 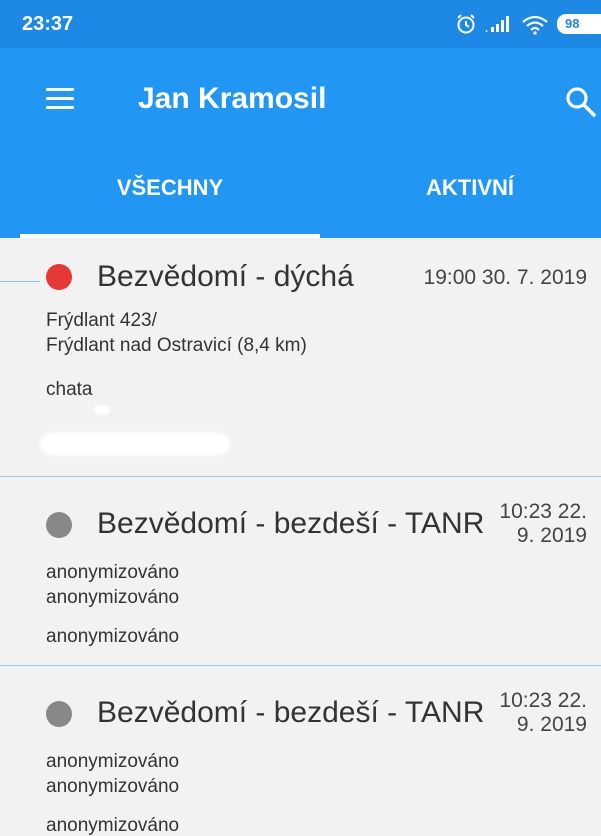 I want to click on status-icons: . 98, so click(x=528, y=24).